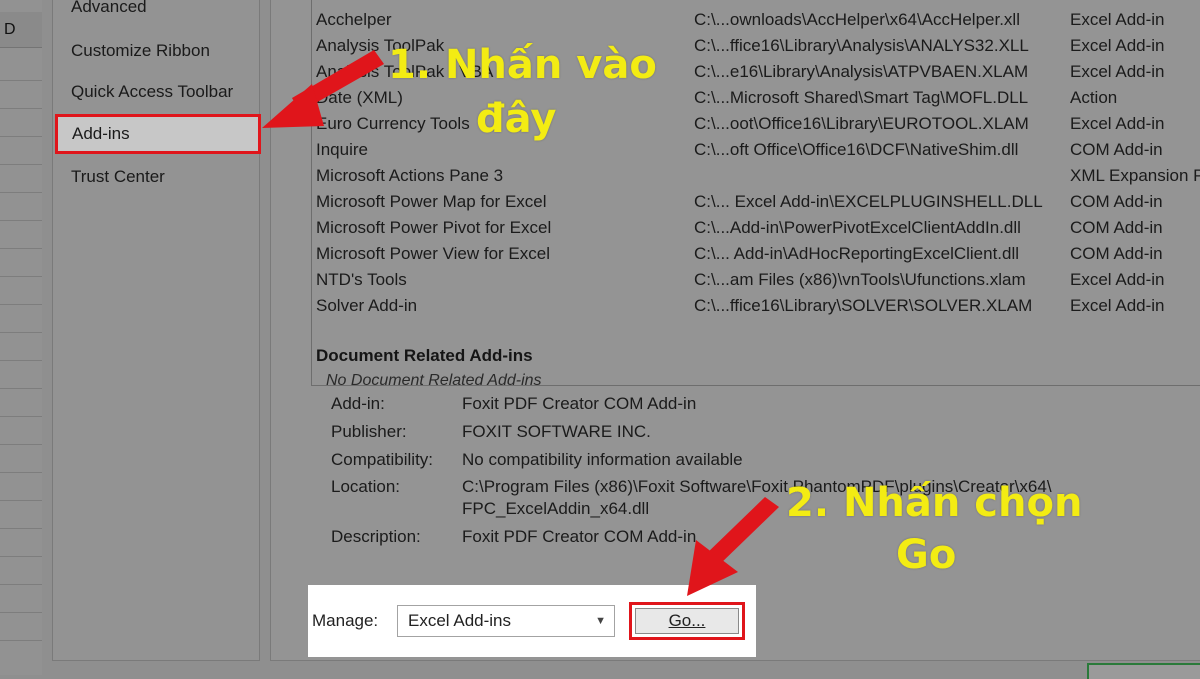  I want to click on detail-value-compatibility: No compatibility information available, so click(602, 459).